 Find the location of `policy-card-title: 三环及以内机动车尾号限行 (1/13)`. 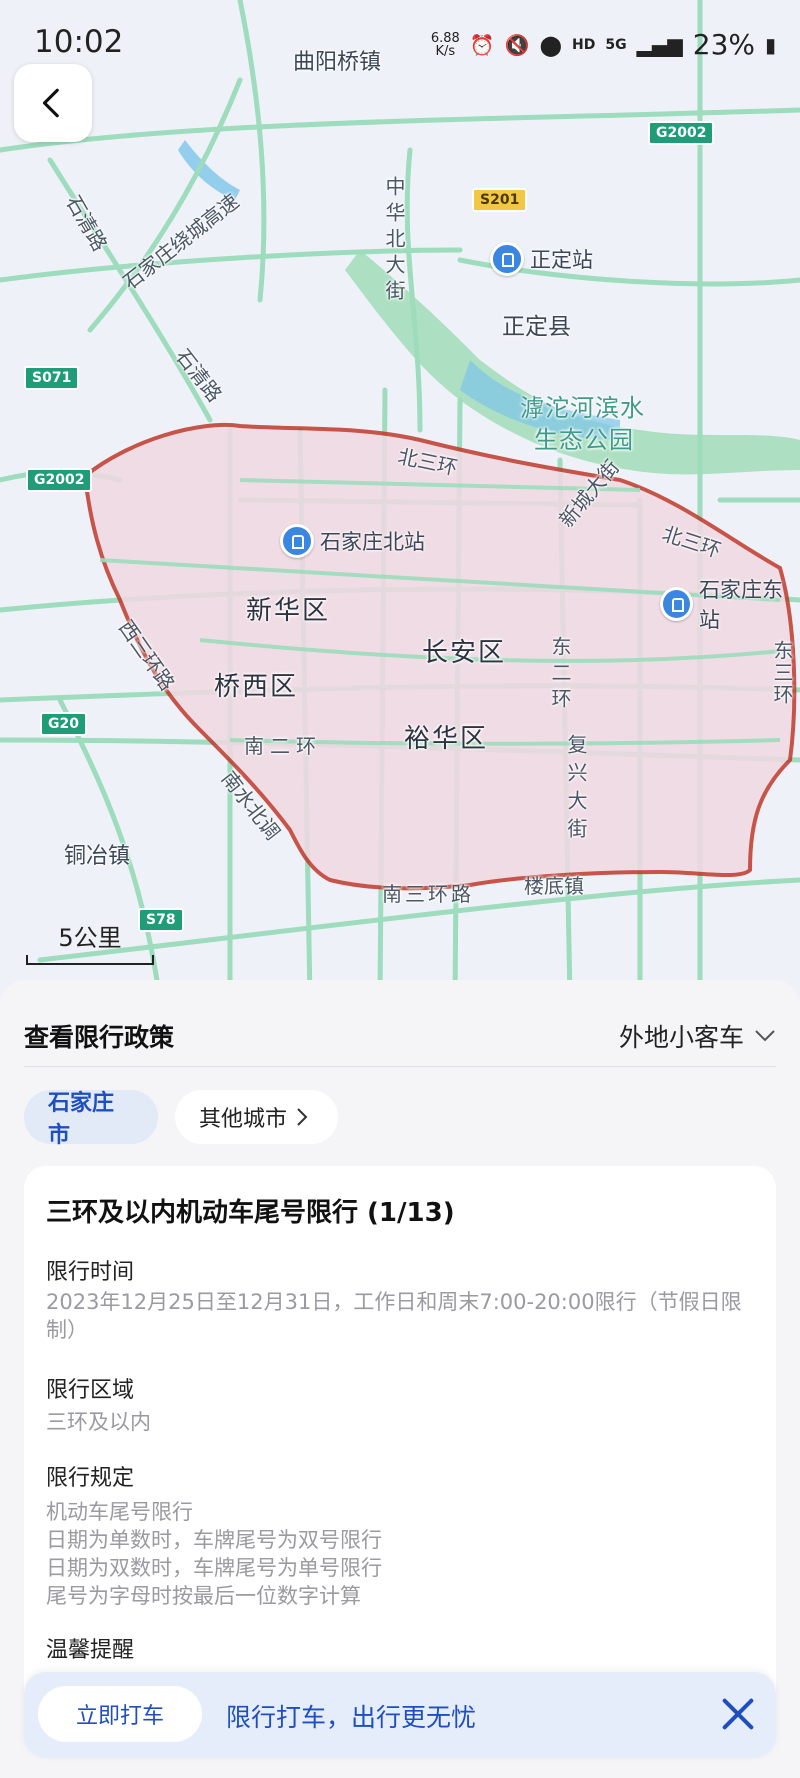

policy-card-title: 三环及以内机动车尾号限行 (1/13) is located at coordinates (250, 1213).